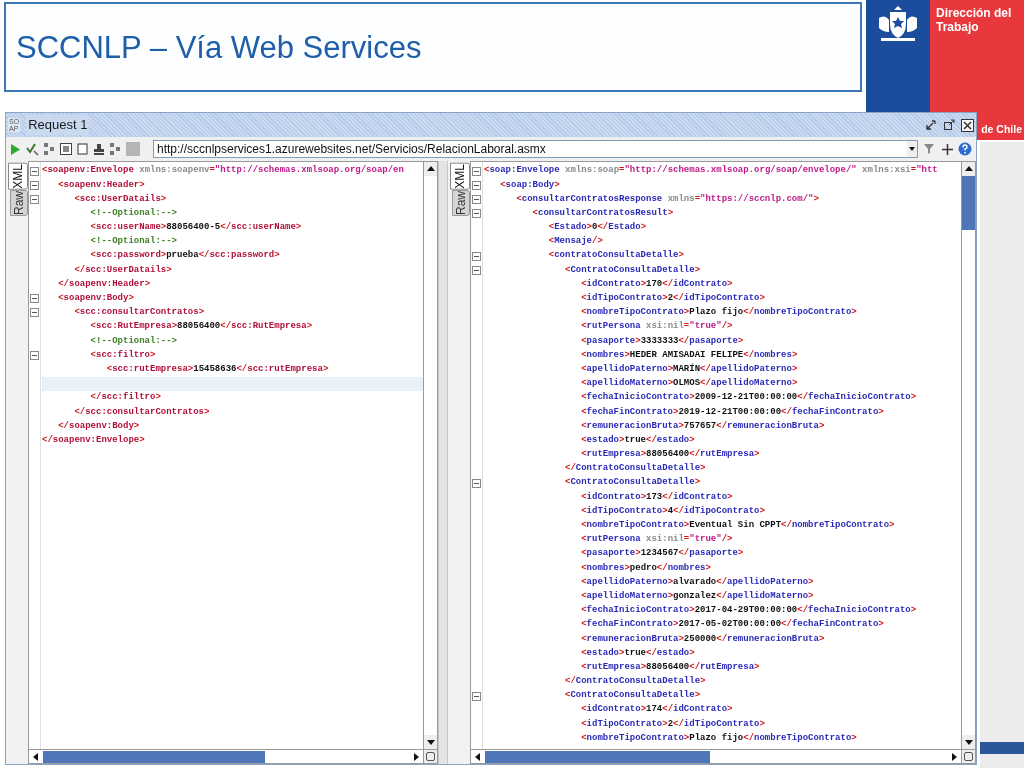 Image resolution: width=1024 pixels, height=768 pixels. I want to click on code-line: <consultarContratosResponse xmlns="https://sccnlp.com/">, so click(667, 199).